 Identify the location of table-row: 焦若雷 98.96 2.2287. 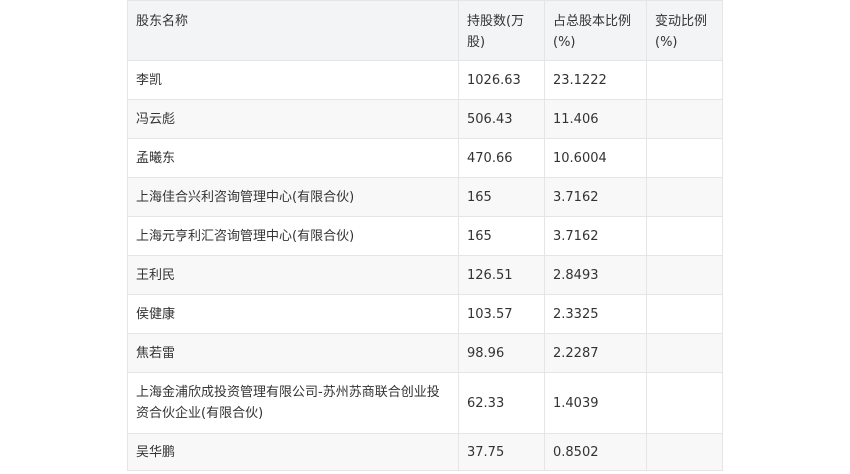
(425, 353).